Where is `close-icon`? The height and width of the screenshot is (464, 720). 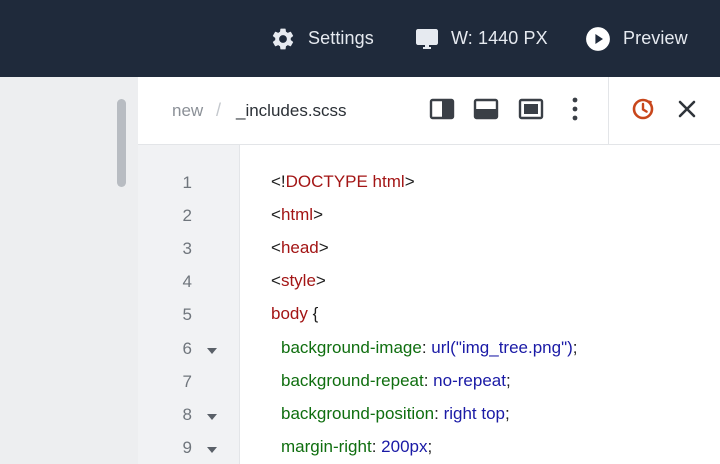 close-icon is located at coordinates (687, 111).